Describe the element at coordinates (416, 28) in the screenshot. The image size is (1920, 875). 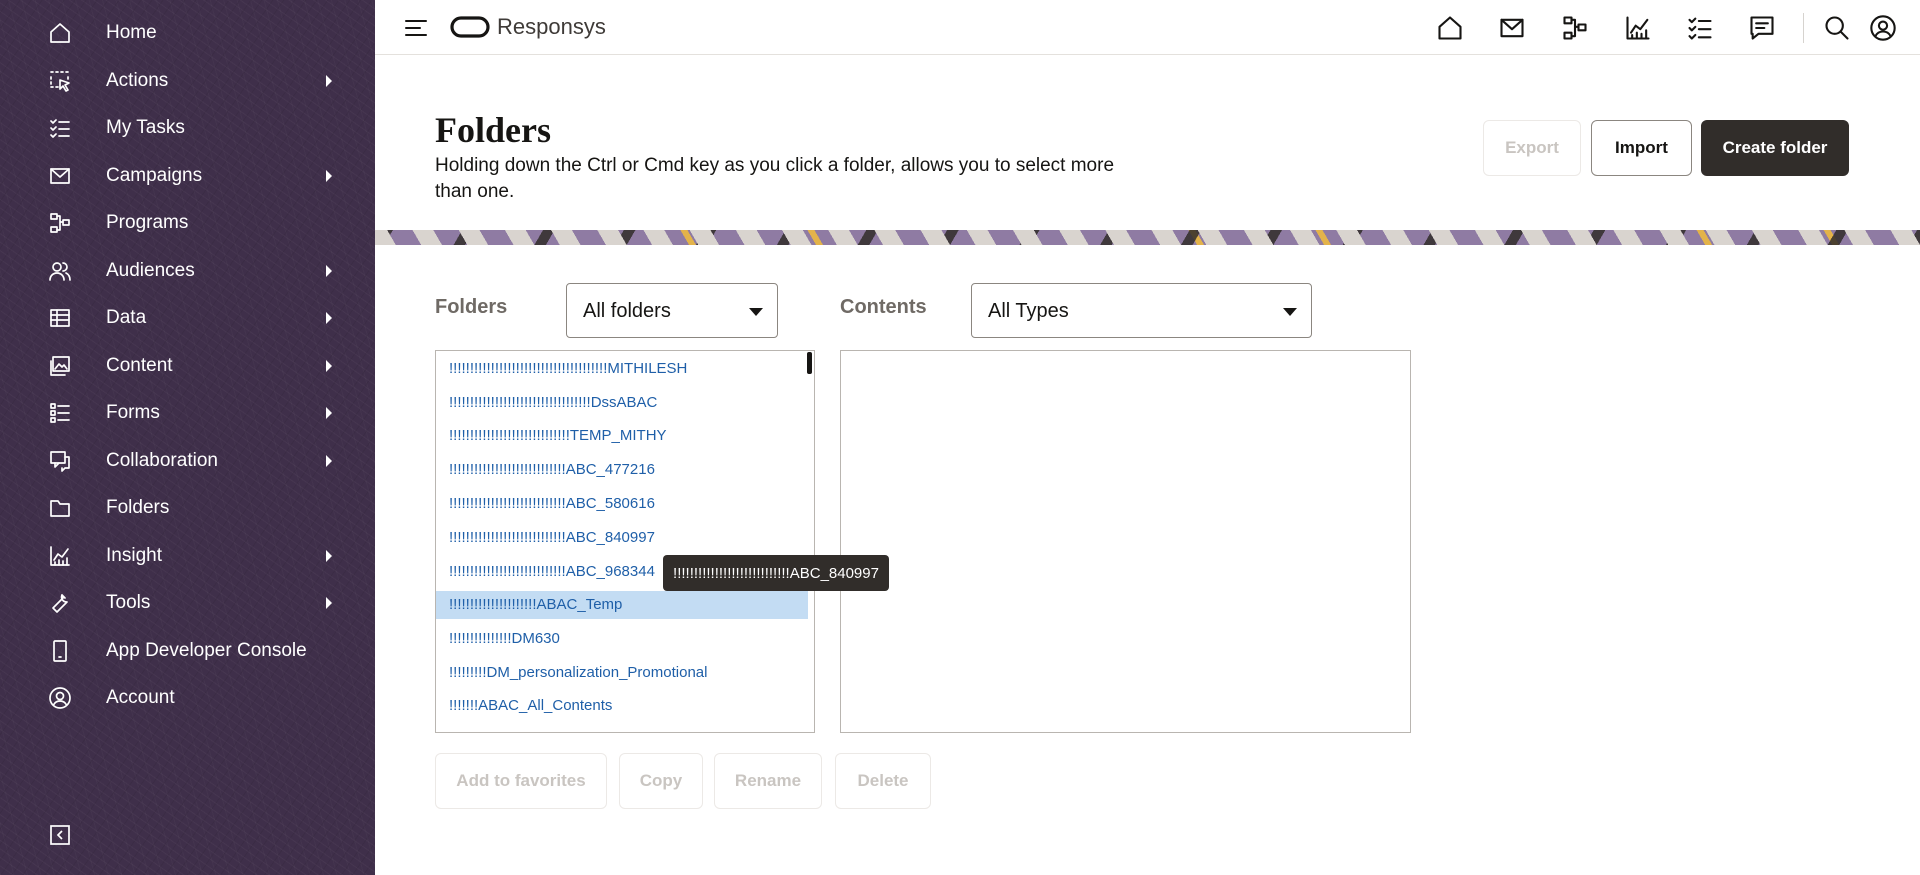
I see `hamburger-menu-icon` at that location.